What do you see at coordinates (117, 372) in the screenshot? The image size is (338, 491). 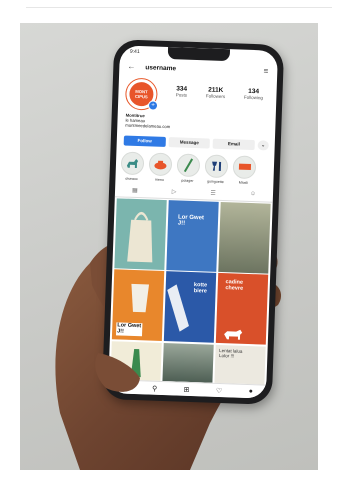 I see `thumb-overlay` at bounding box center [117, 372].